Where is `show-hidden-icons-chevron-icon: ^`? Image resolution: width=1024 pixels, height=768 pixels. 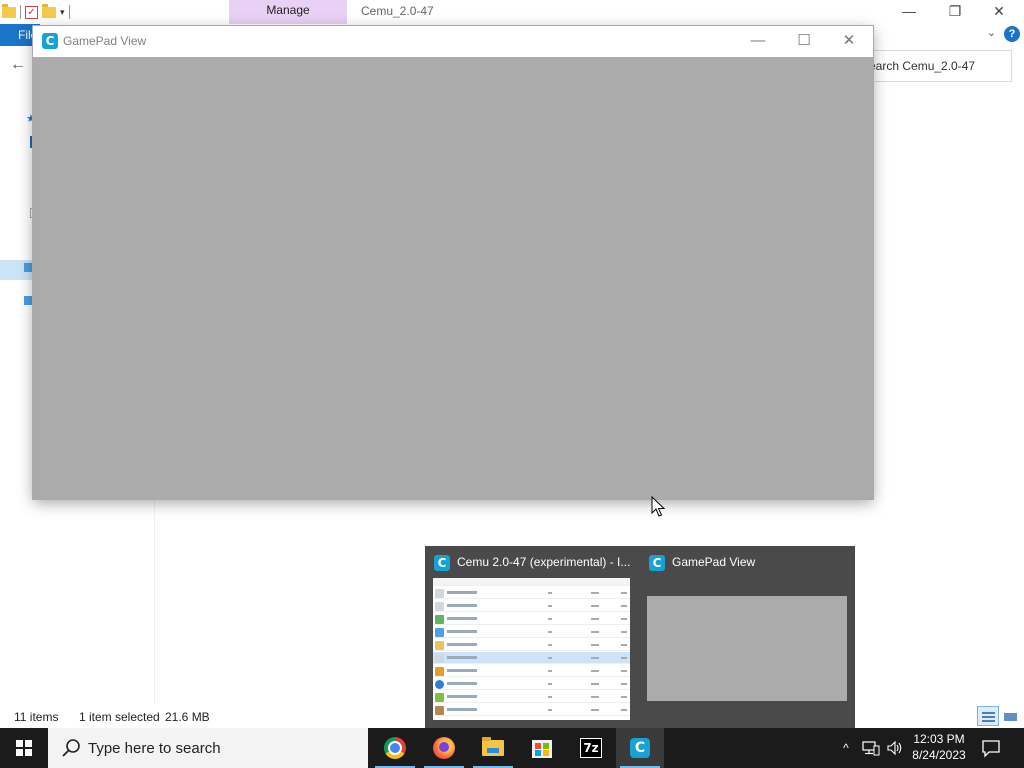 show-hidden-icons-chevron-icon: ^ is located at coordinates (846, 748).